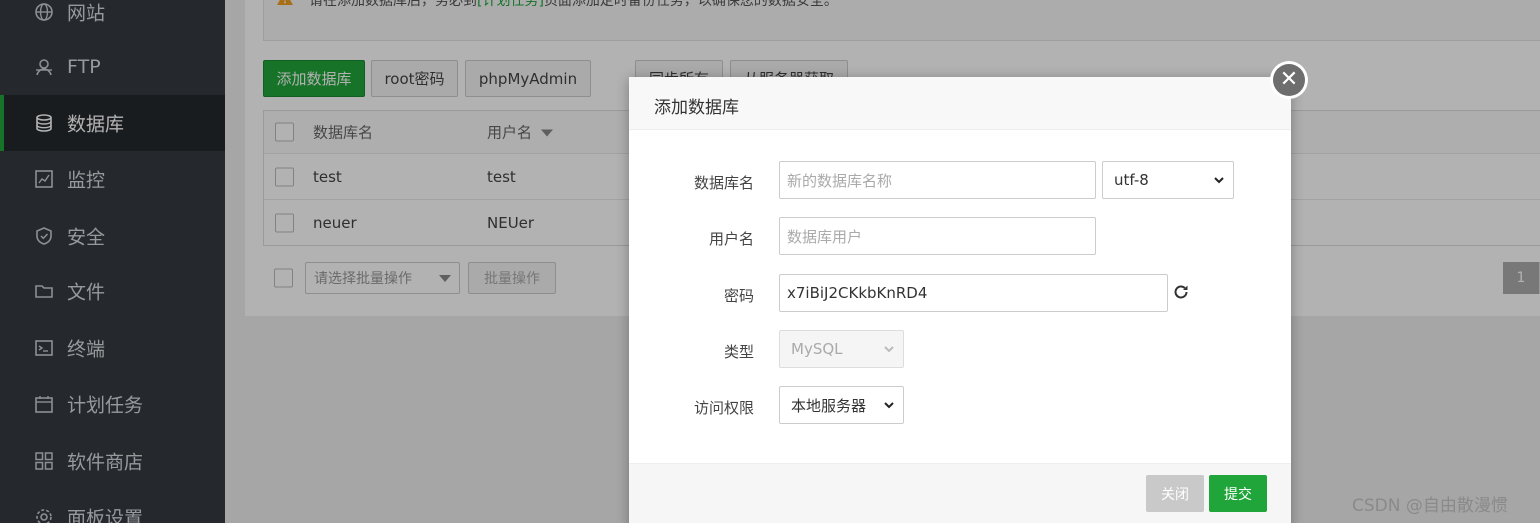 The image size is (1540, 523). What do you see at coordinates (937, 236) in the screenshot?
I see `username-input: 数据库用户` at bounding box center [937, 236].